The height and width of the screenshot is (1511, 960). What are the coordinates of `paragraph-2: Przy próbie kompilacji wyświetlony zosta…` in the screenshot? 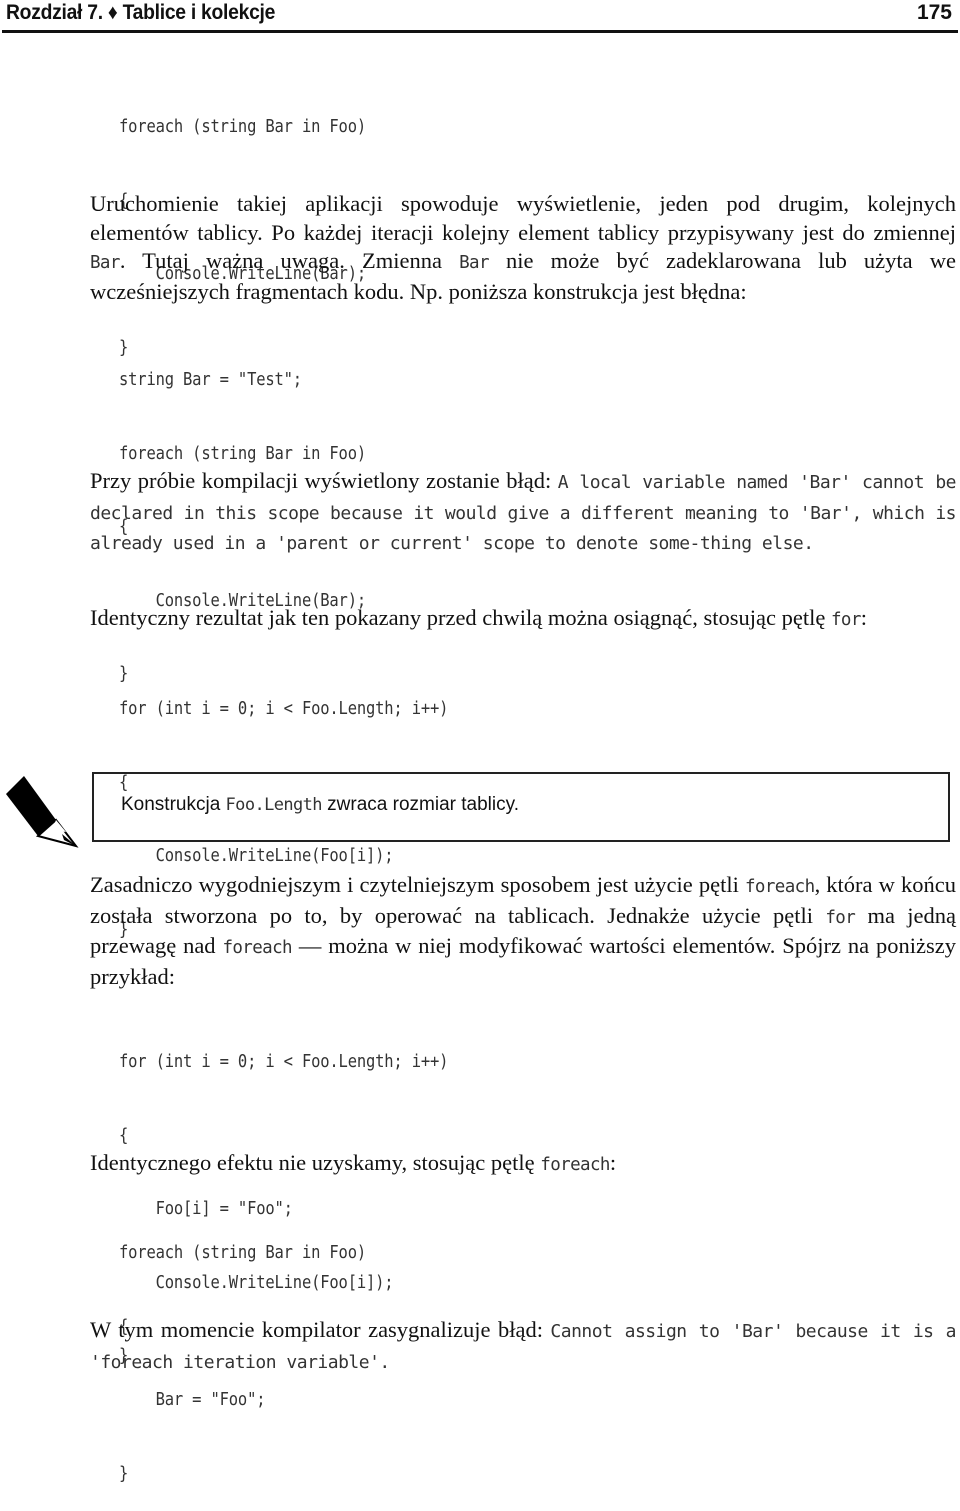 It's located at (523, 513).